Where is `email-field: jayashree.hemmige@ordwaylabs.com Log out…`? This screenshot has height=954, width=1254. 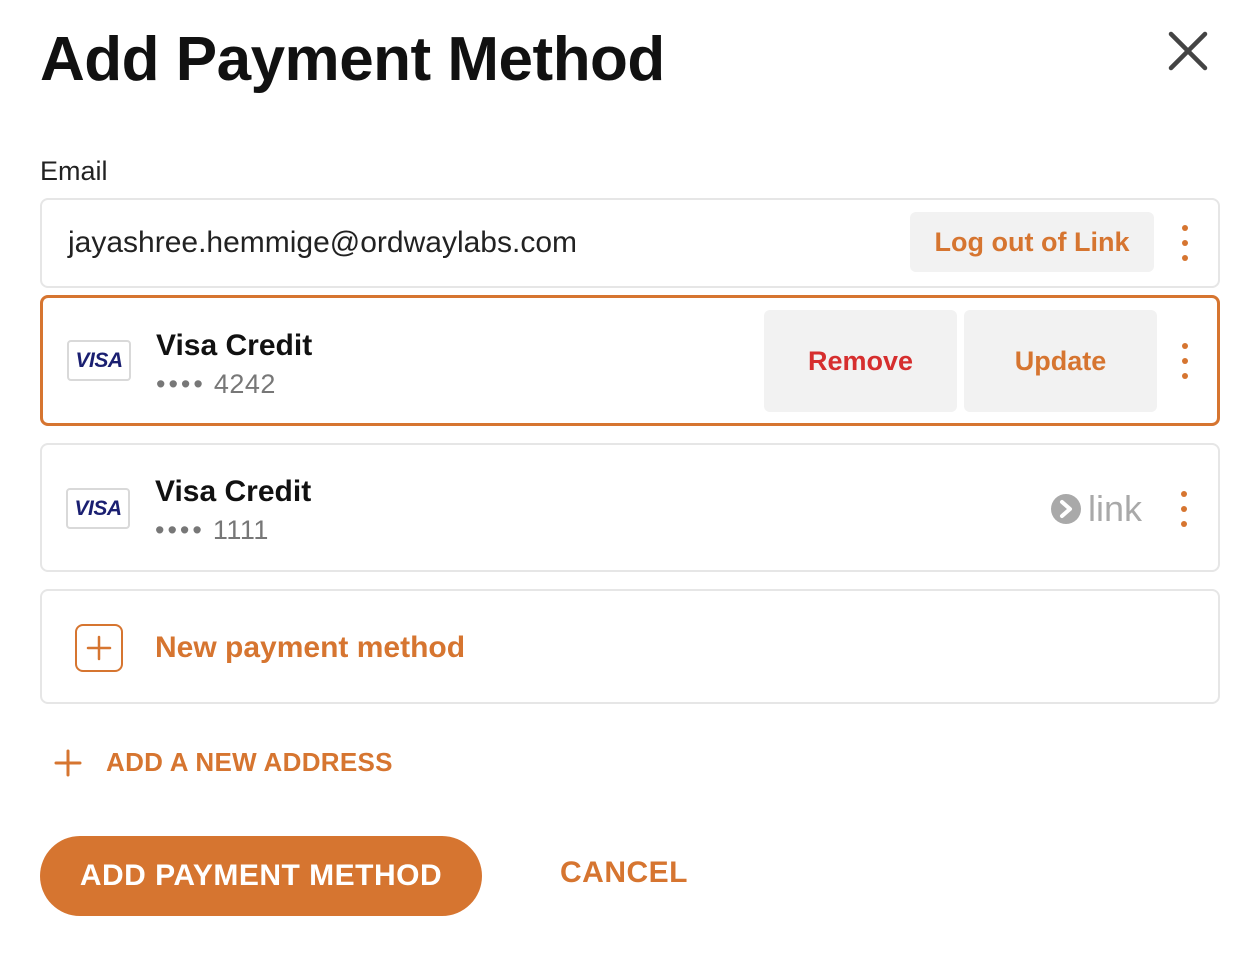 email-field: jayashree.hemmige@ordwaylabs.com Log out… is located at coordinates (630, 243).